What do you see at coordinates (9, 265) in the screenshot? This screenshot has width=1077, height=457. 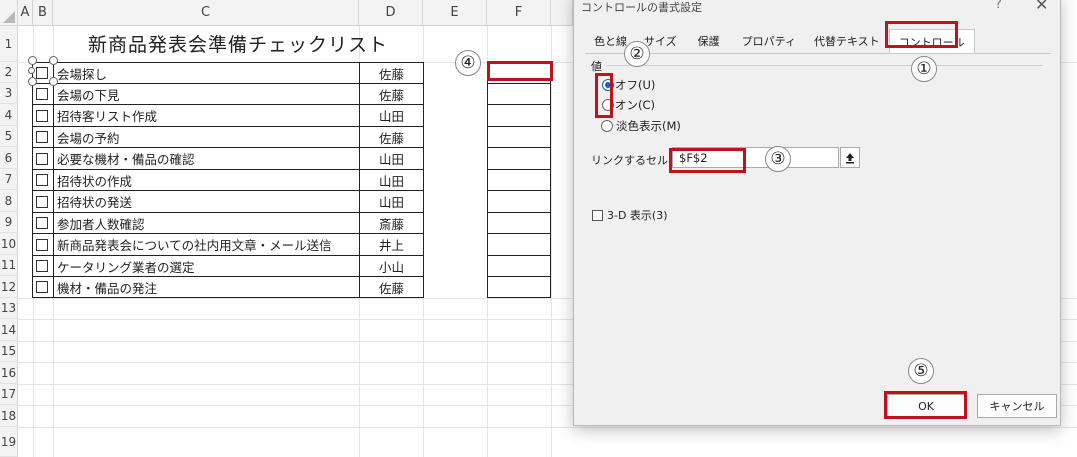 I see `row-header-11: 11` at bounding box center [9, 265].